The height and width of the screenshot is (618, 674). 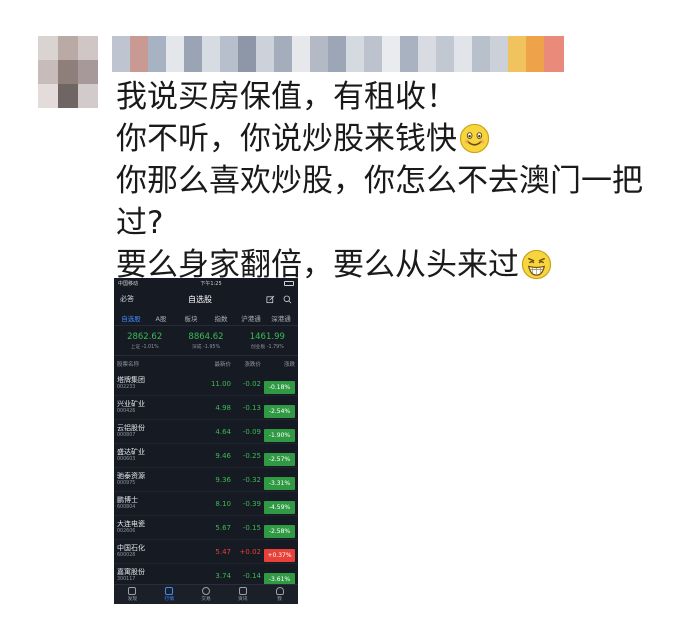 What do you see at coordinates (126, 387) in the screenshot?
I see `stock-code: 002233` at bounding box center [126, 387].